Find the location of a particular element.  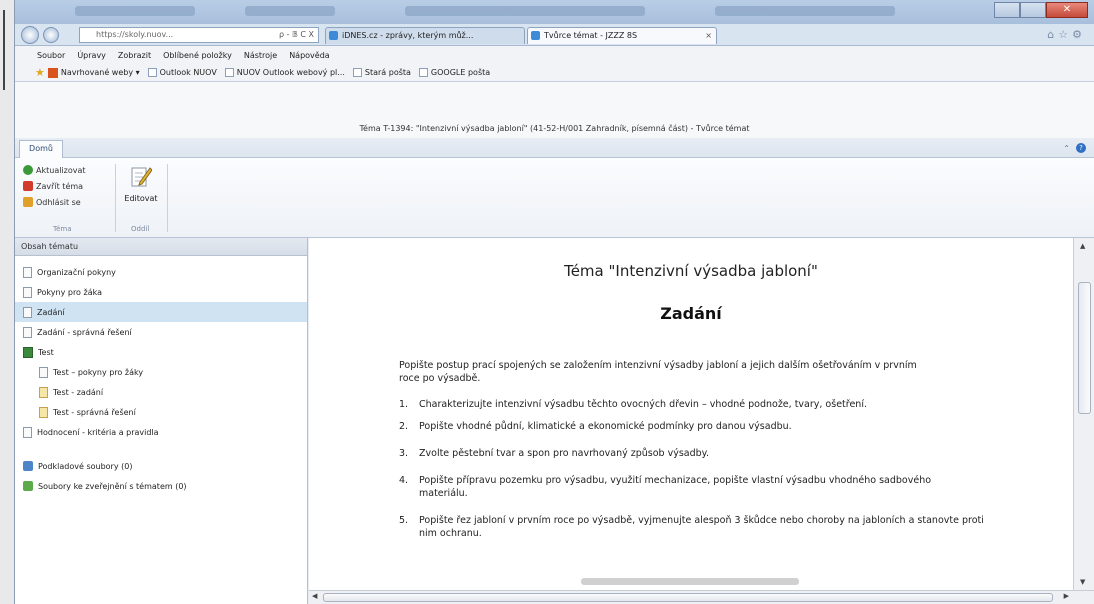

fav-outlook-nuov: Outlook NUOV is located at coordinates (182, 72).